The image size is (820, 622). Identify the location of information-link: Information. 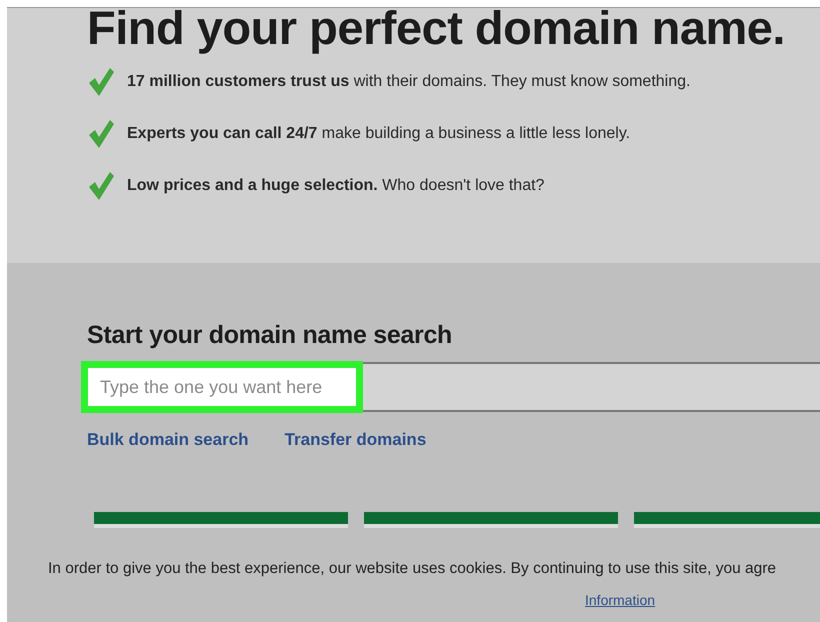
(620, 600).